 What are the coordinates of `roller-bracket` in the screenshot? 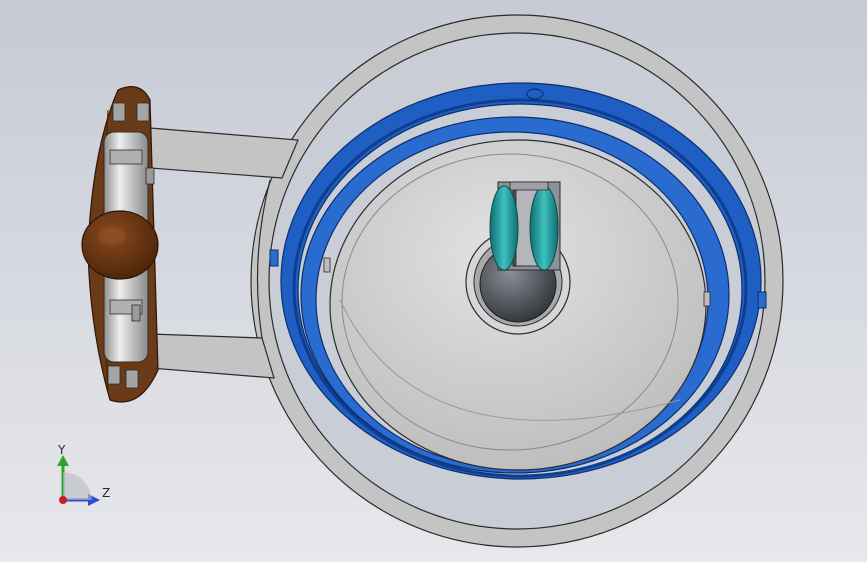 It's located at (525, 226).